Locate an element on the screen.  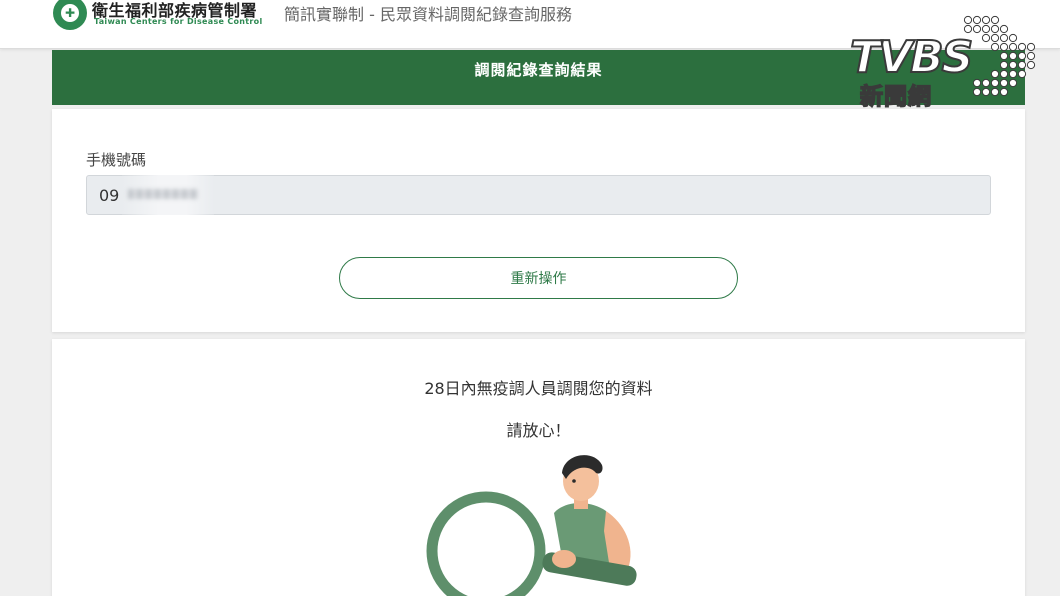
redo-button: 重新操作 is located at coordinates (538, 278).